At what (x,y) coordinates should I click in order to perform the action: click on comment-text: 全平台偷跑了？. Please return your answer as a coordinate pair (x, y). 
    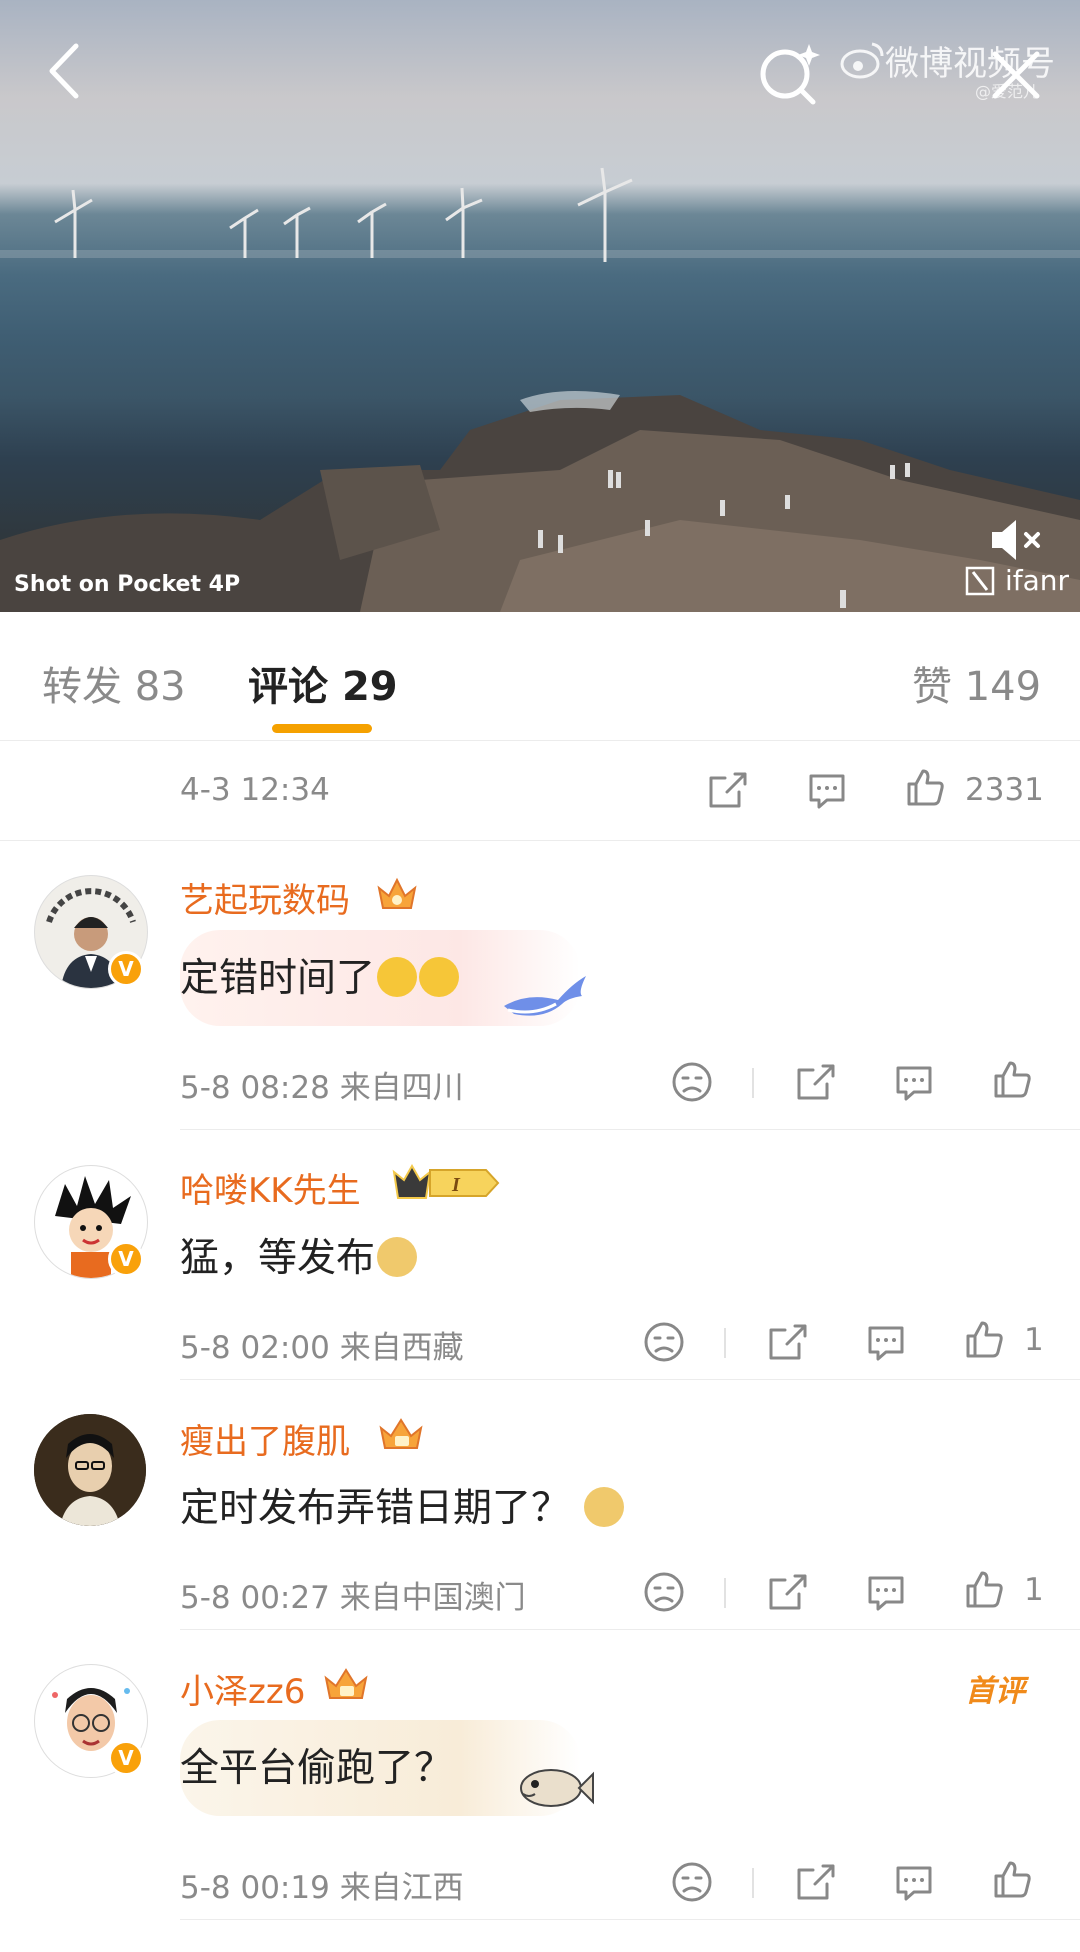
    Looking at the image, I should click on (316, 1765).